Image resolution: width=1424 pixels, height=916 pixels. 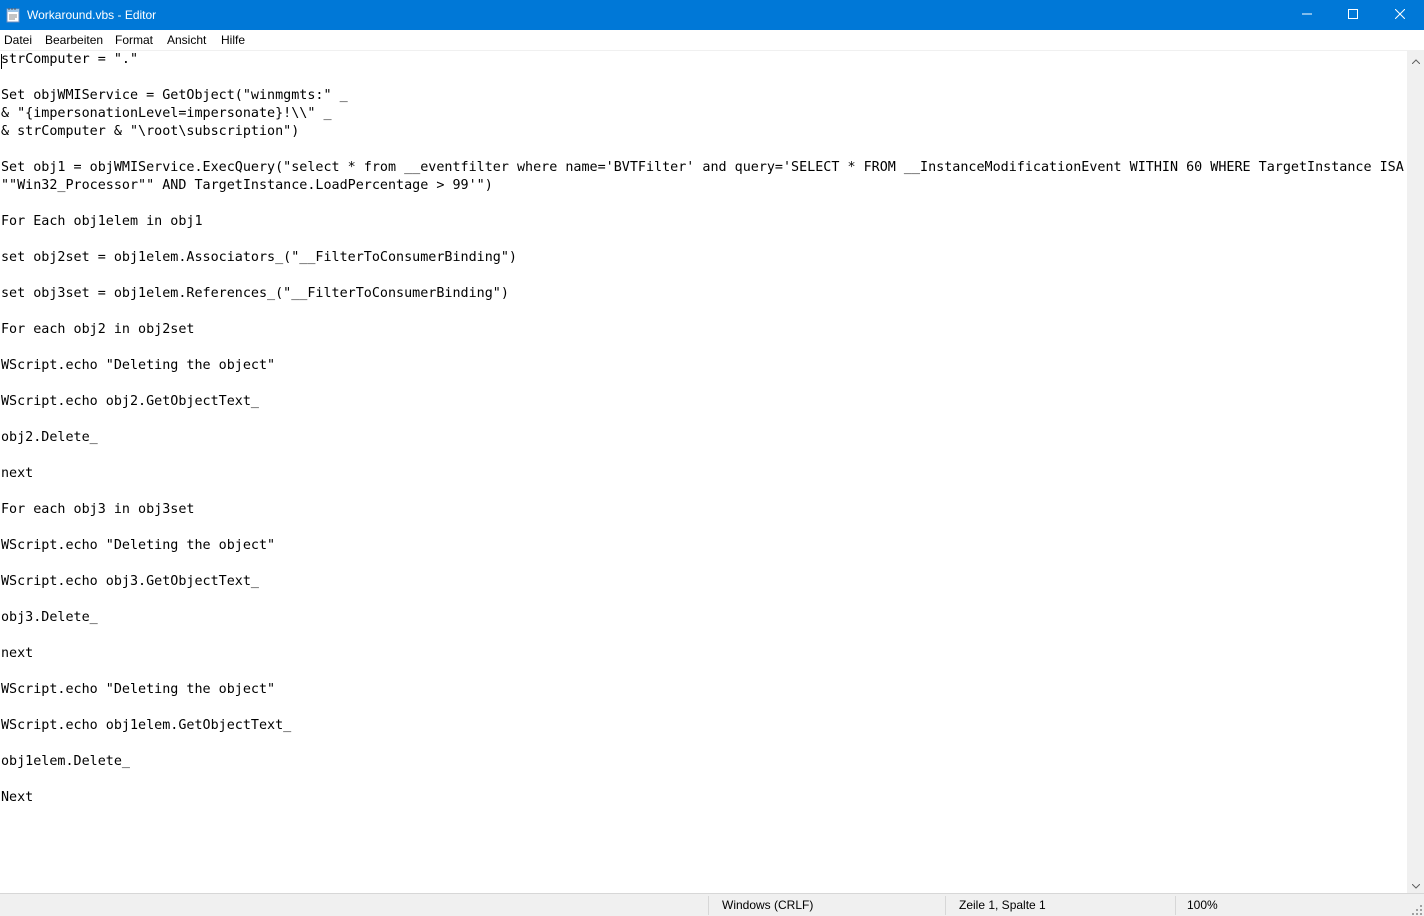 I want to click on minimize-button, so click(x=1307, y=15).